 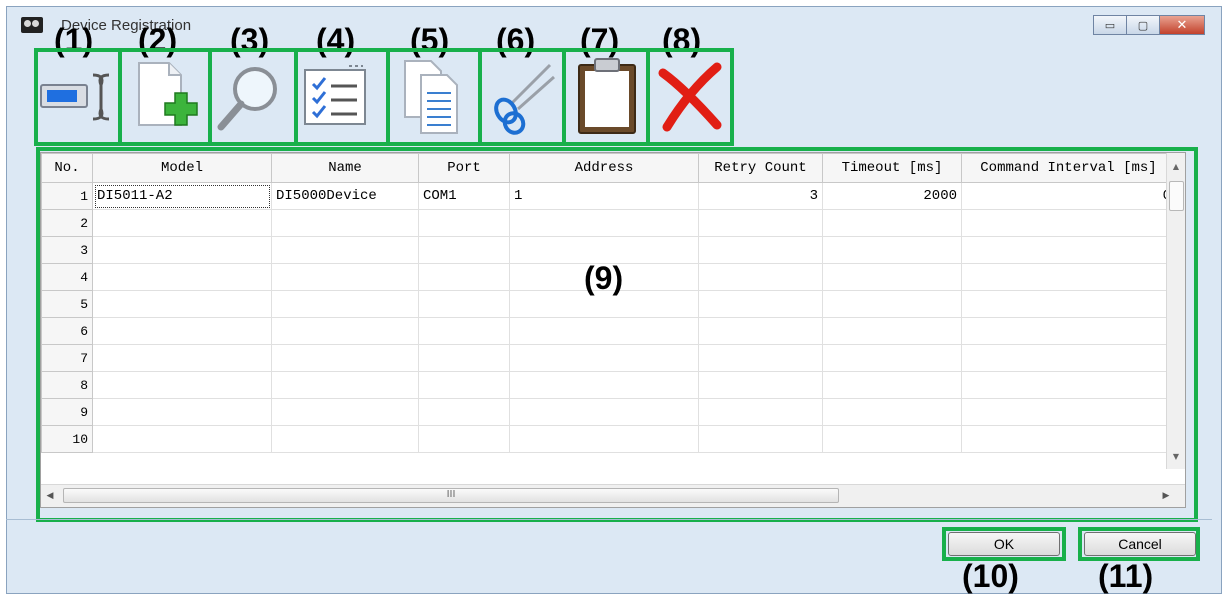 I want to click on annotation-label-10: (10), so click(x=990, y=576).